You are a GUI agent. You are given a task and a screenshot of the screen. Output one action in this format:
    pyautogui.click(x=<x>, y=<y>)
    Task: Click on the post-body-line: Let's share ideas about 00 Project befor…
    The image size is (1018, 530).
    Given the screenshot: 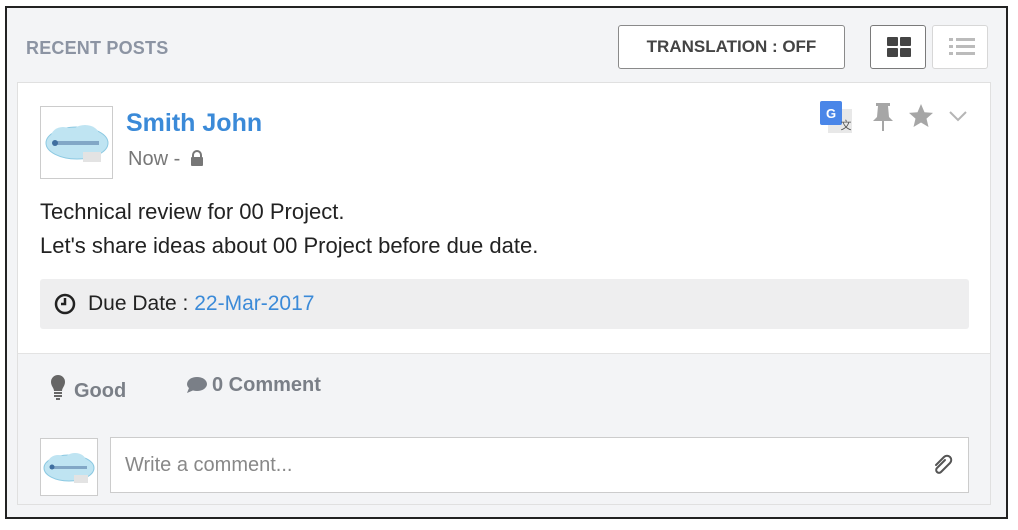 What is the action you would take?
    pyautogui.click(x=289, y=245)
    